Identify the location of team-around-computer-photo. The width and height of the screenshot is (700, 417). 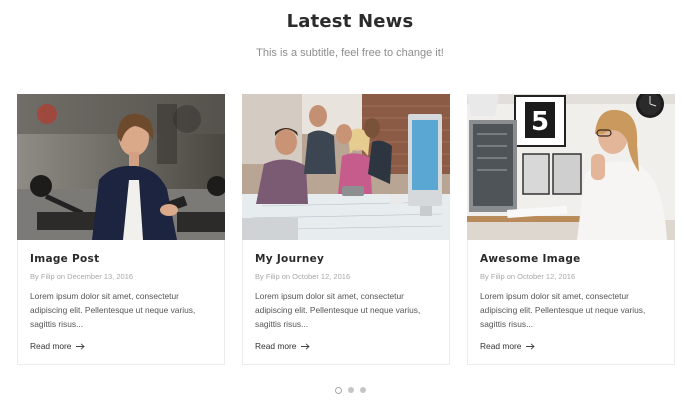
(346, 167).